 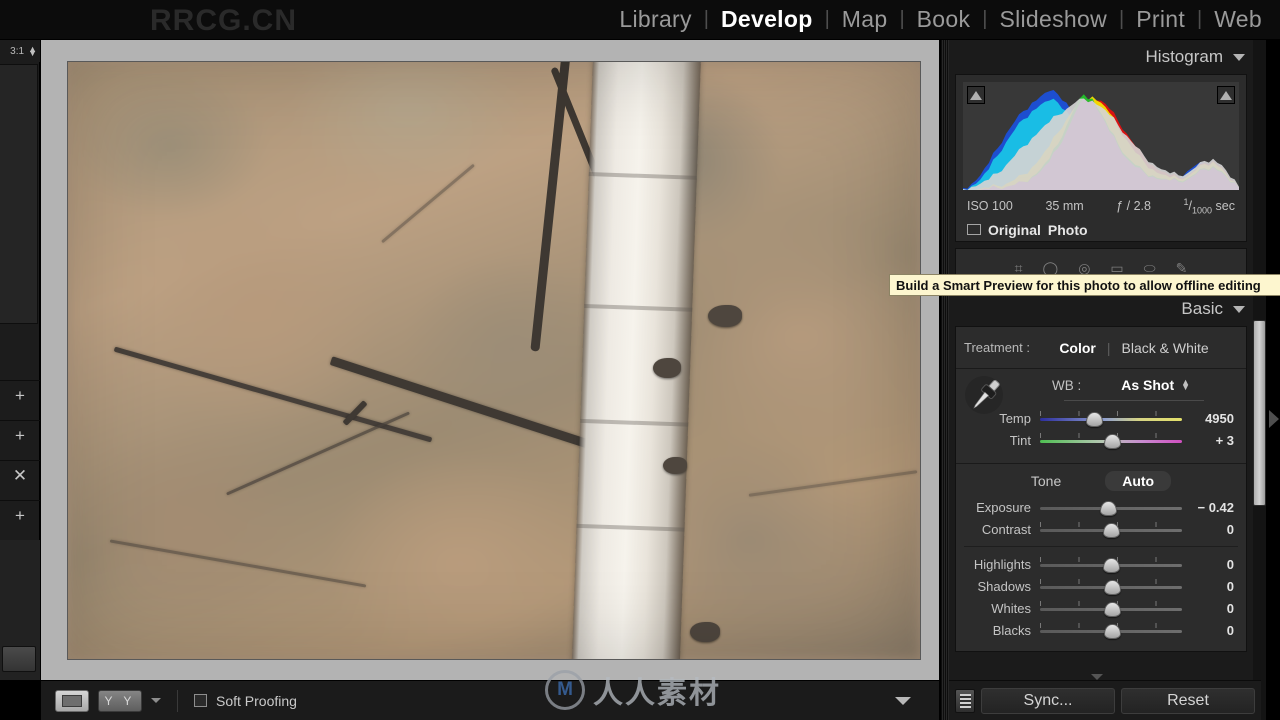 I want to click on slider-highlights: Highlights 0, so click(x=1101, y=564).